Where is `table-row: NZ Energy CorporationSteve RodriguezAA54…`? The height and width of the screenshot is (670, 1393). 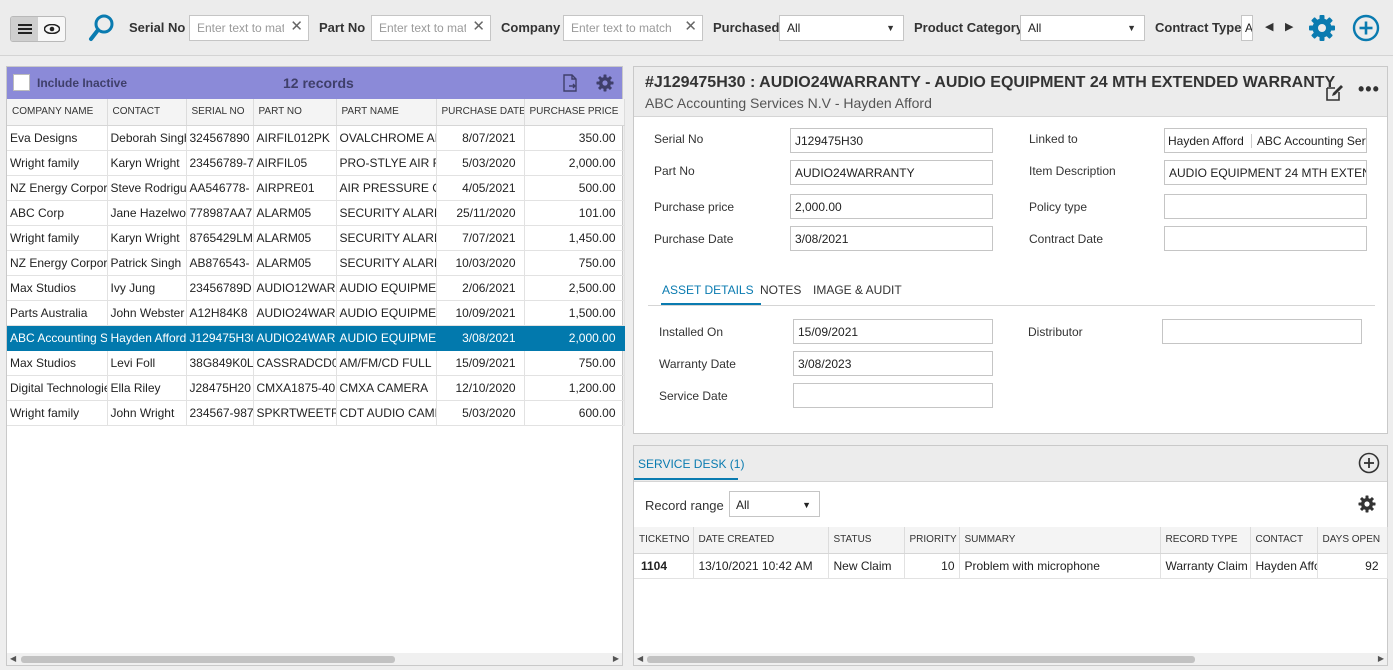
table-row: NZ Energy CorporationSteve RodriguezAA54… is located at coordinates (316, 188).